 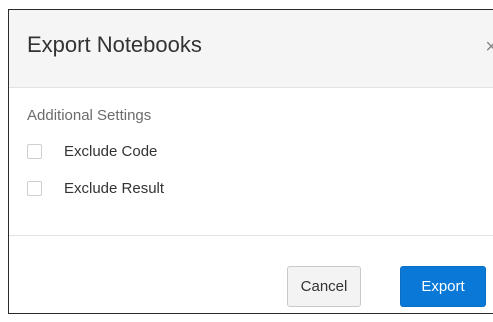 I want to click on exclude-result-option: Exclude Result, so click(x=95, y=188).